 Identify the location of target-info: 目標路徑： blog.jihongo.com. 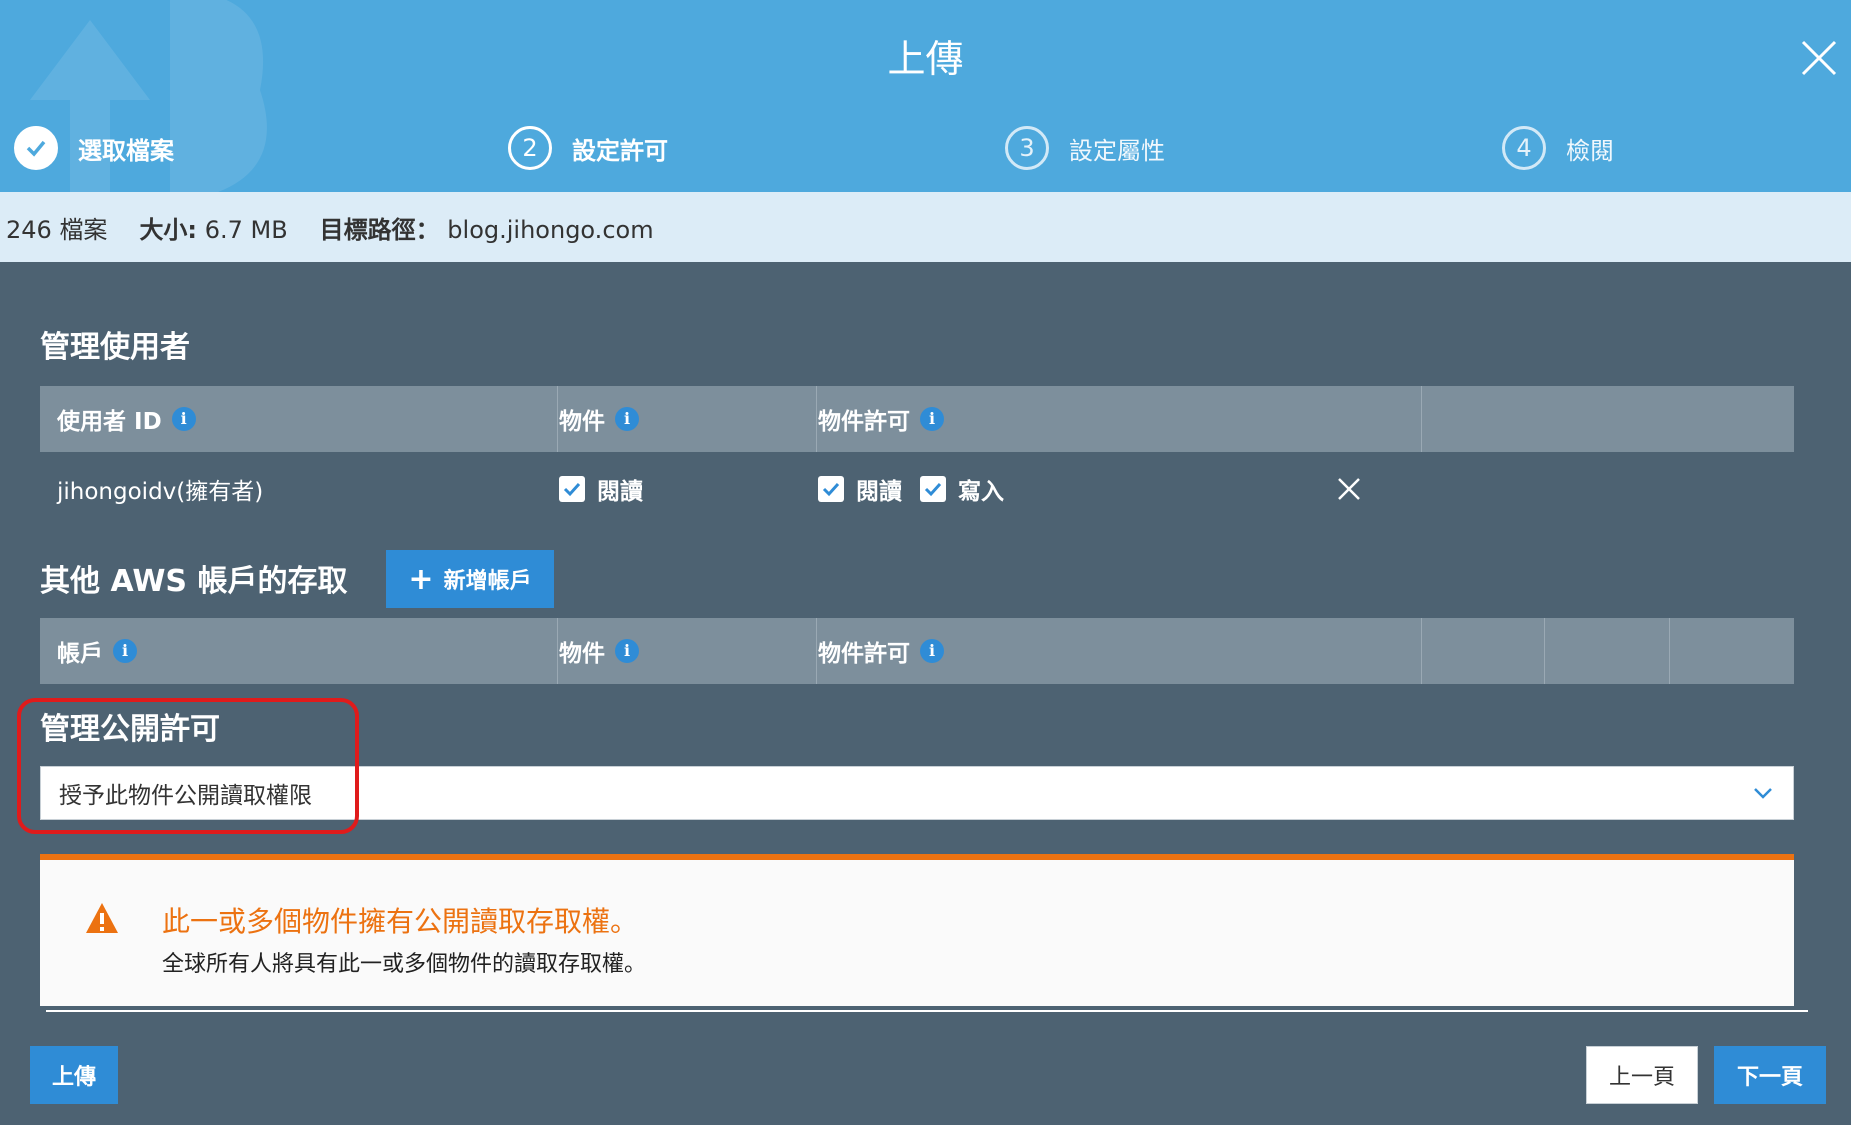
(486, 229).